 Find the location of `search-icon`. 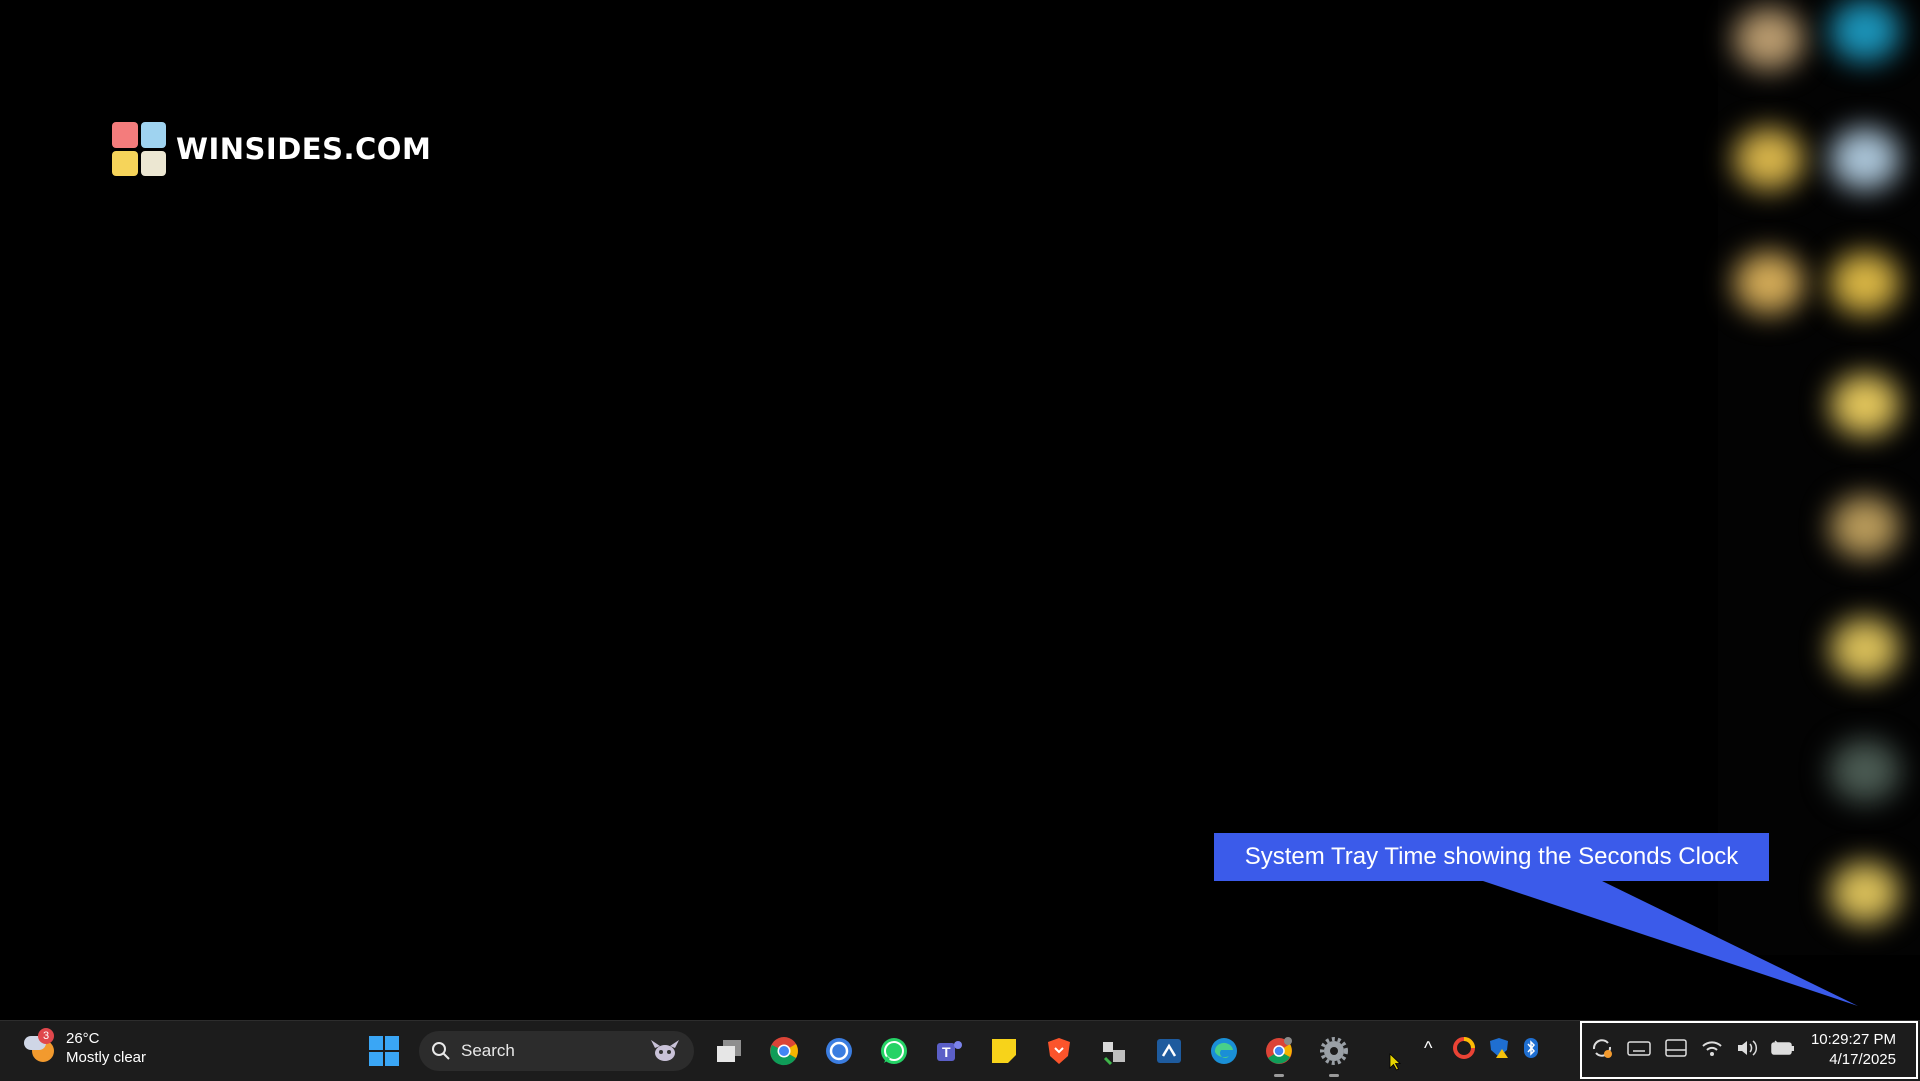

search-icon is located at coordinates (441, 1051).